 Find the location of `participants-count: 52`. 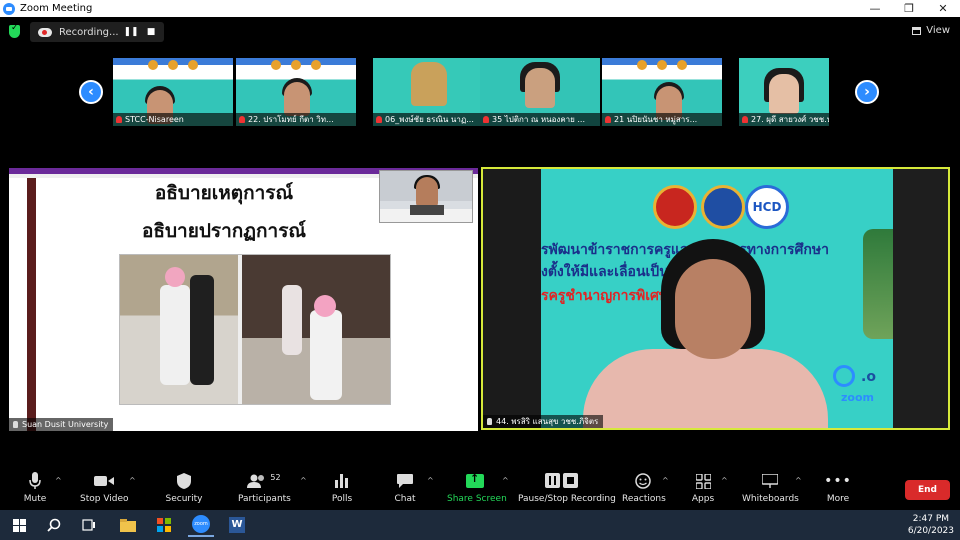

participants-count: 52 is located at coordinates (275, 477).